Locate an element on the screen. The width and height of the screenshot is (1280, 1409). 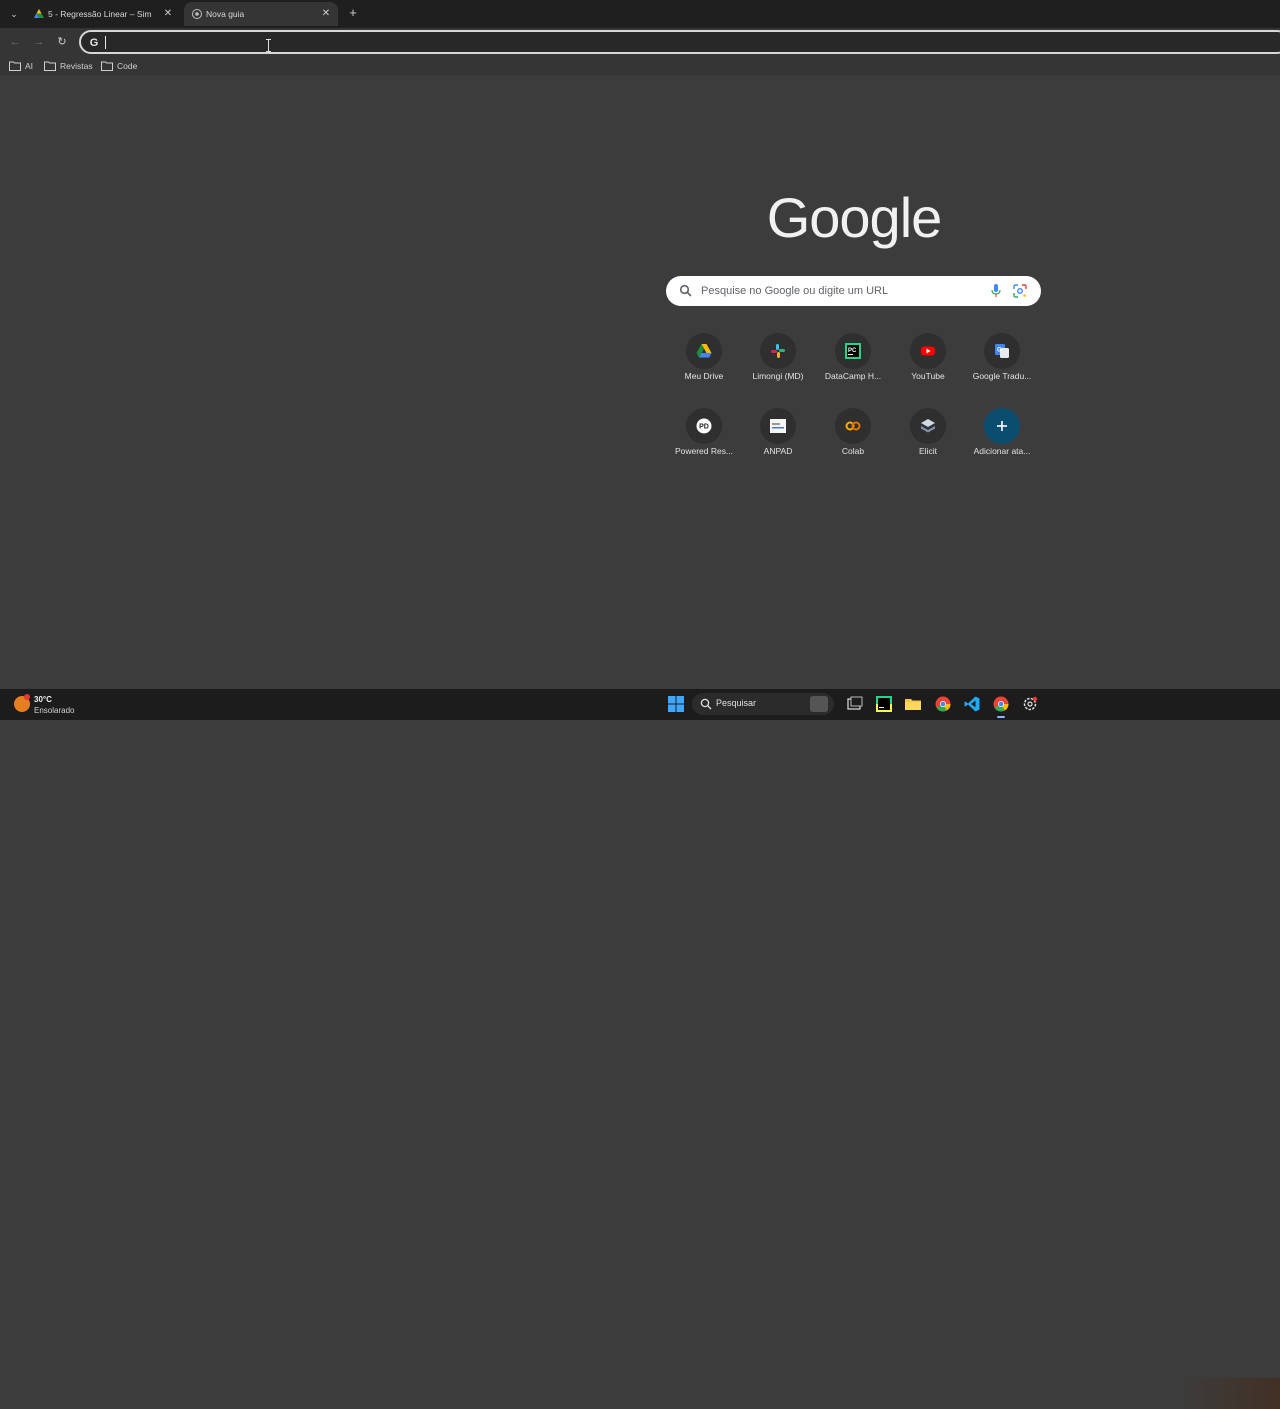
shortcut-meu-drive: Meu Drive is located at coordinates (704, 359).